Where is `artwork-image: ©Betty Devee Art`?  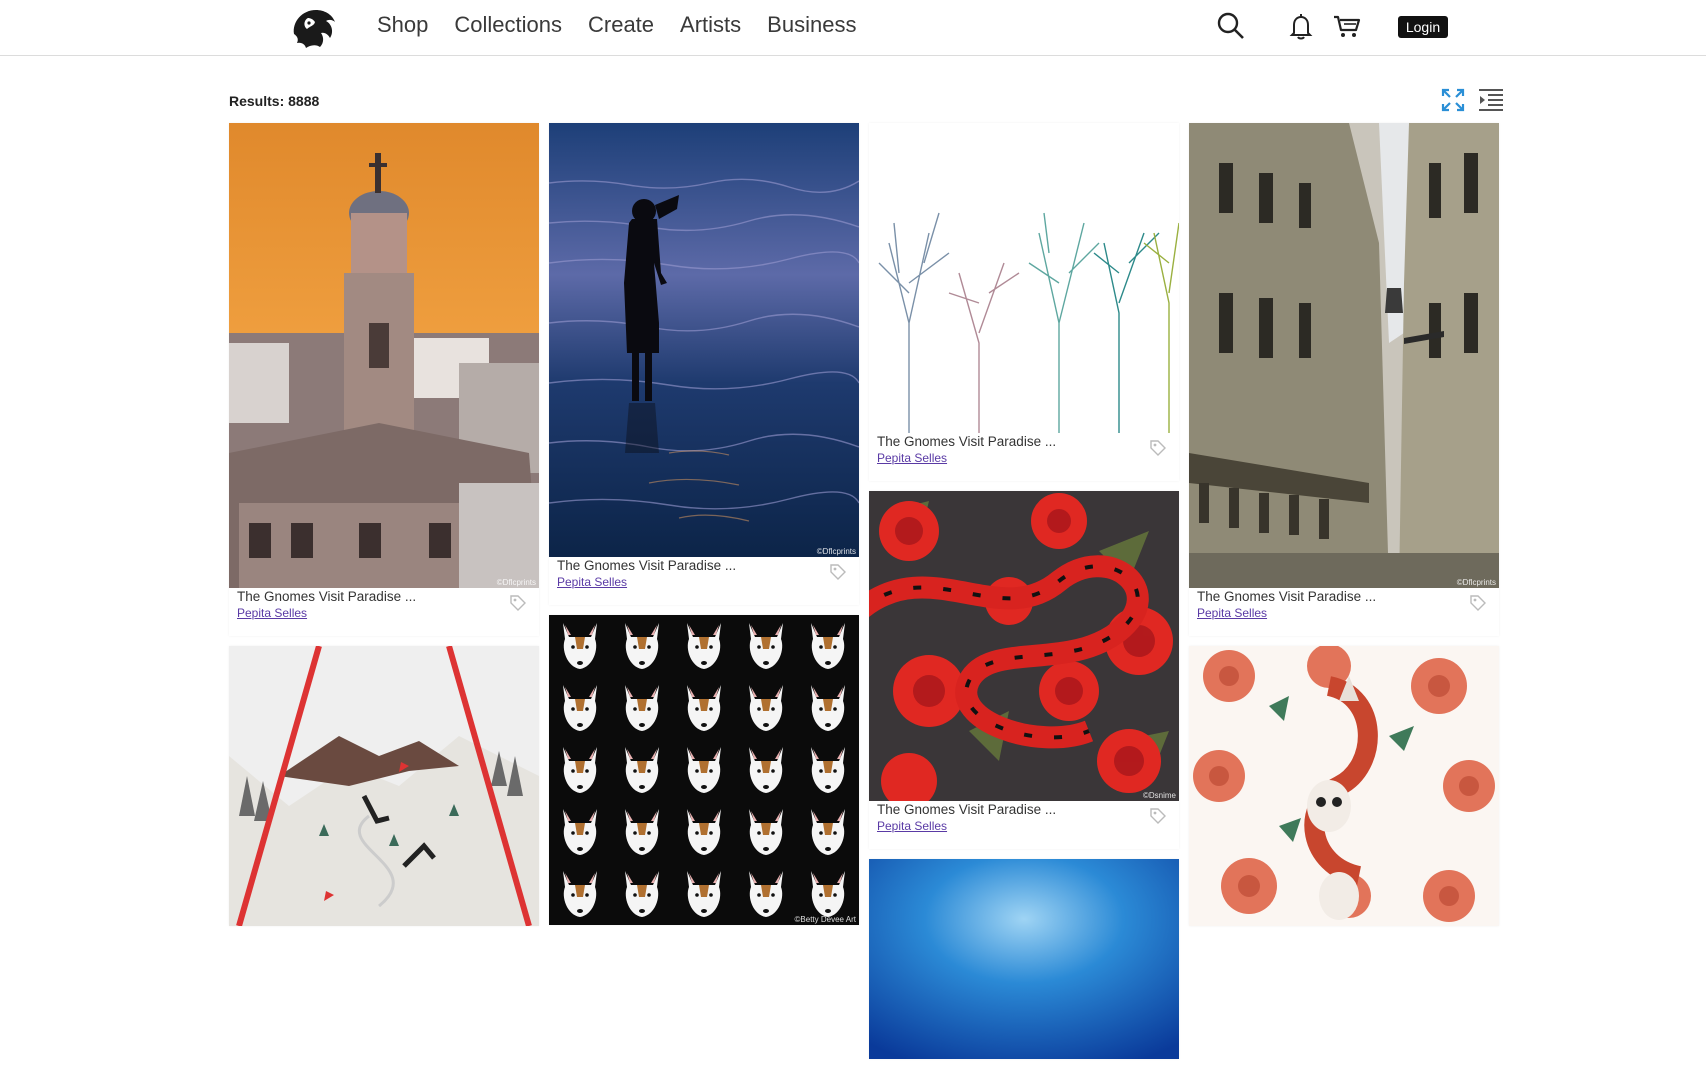
artwork-image: ©Betty Devee Art is located at coordinates (704, 770).